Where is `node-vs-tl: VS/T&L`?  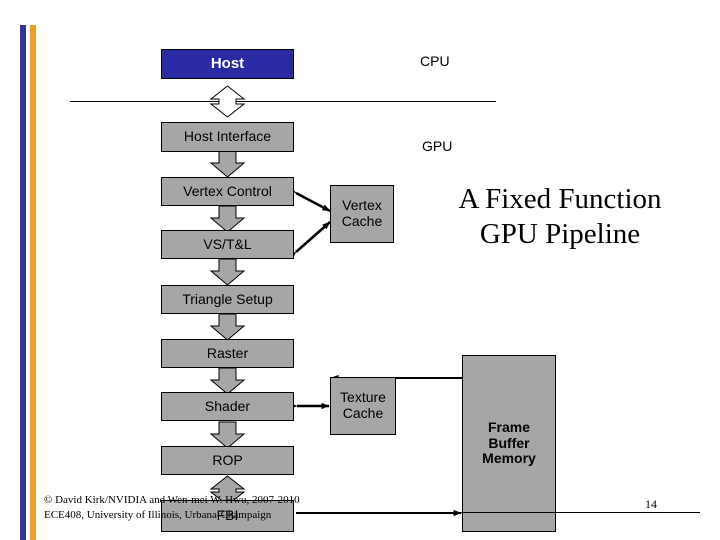 node-vs-tl: VS/T&L is located at coordinates (227, 244).